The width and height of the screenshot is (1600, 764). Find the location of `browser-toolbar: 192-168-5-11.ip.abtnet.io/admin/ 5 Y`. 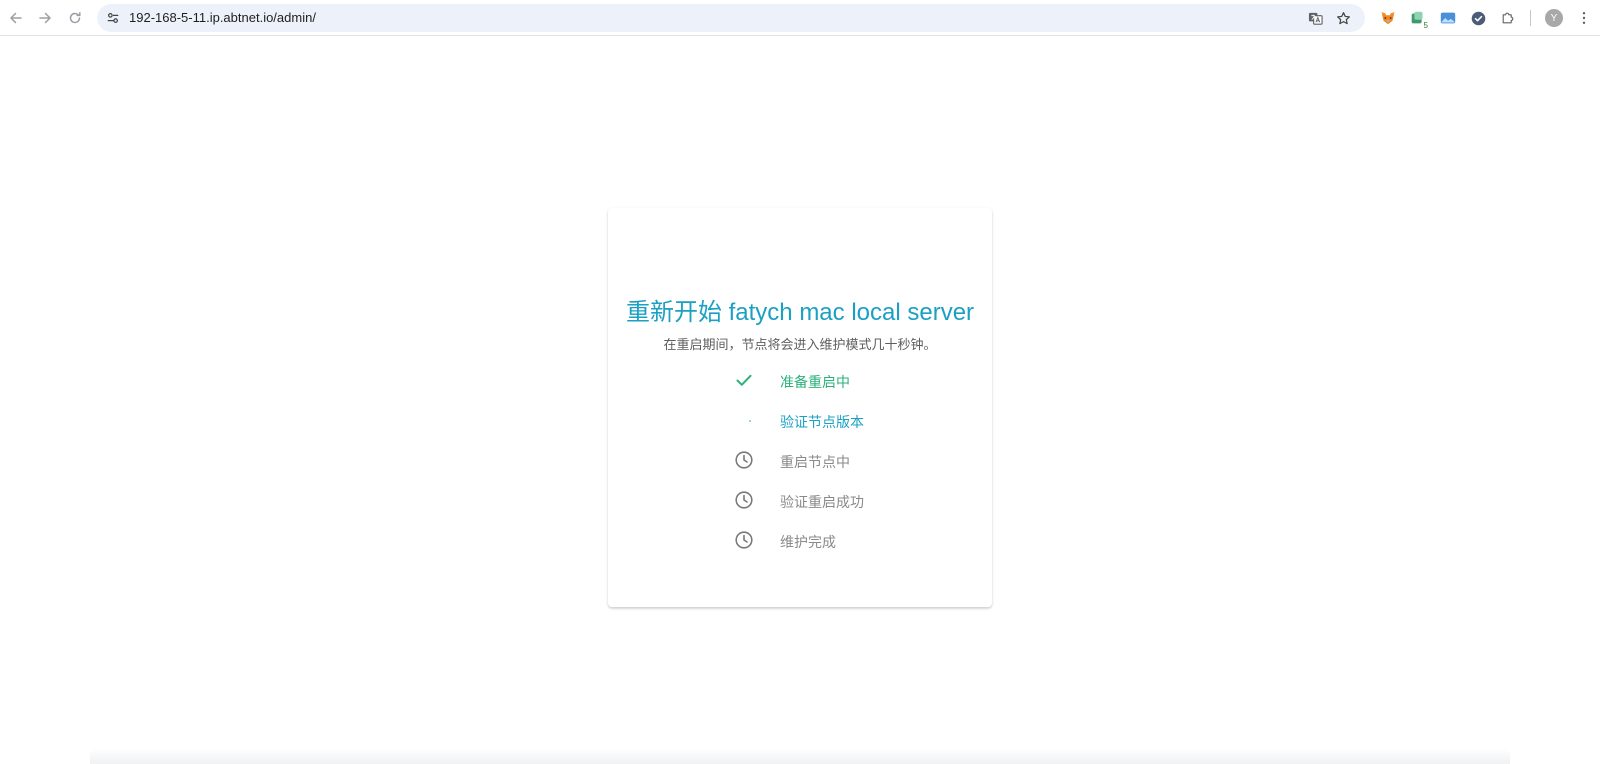

browser-toolbar: 192-168-5-11.ip.abtnet.io/admin/ 5 Y is located at coordinates (800, 18).